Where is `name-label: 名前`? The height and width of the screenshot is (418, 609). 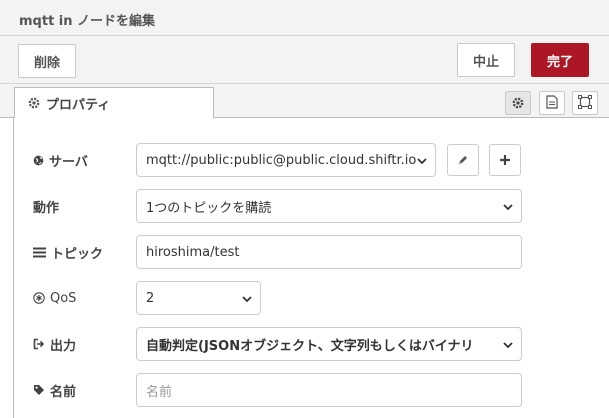 name-label: 名前 is located at coordinates (54, 390).